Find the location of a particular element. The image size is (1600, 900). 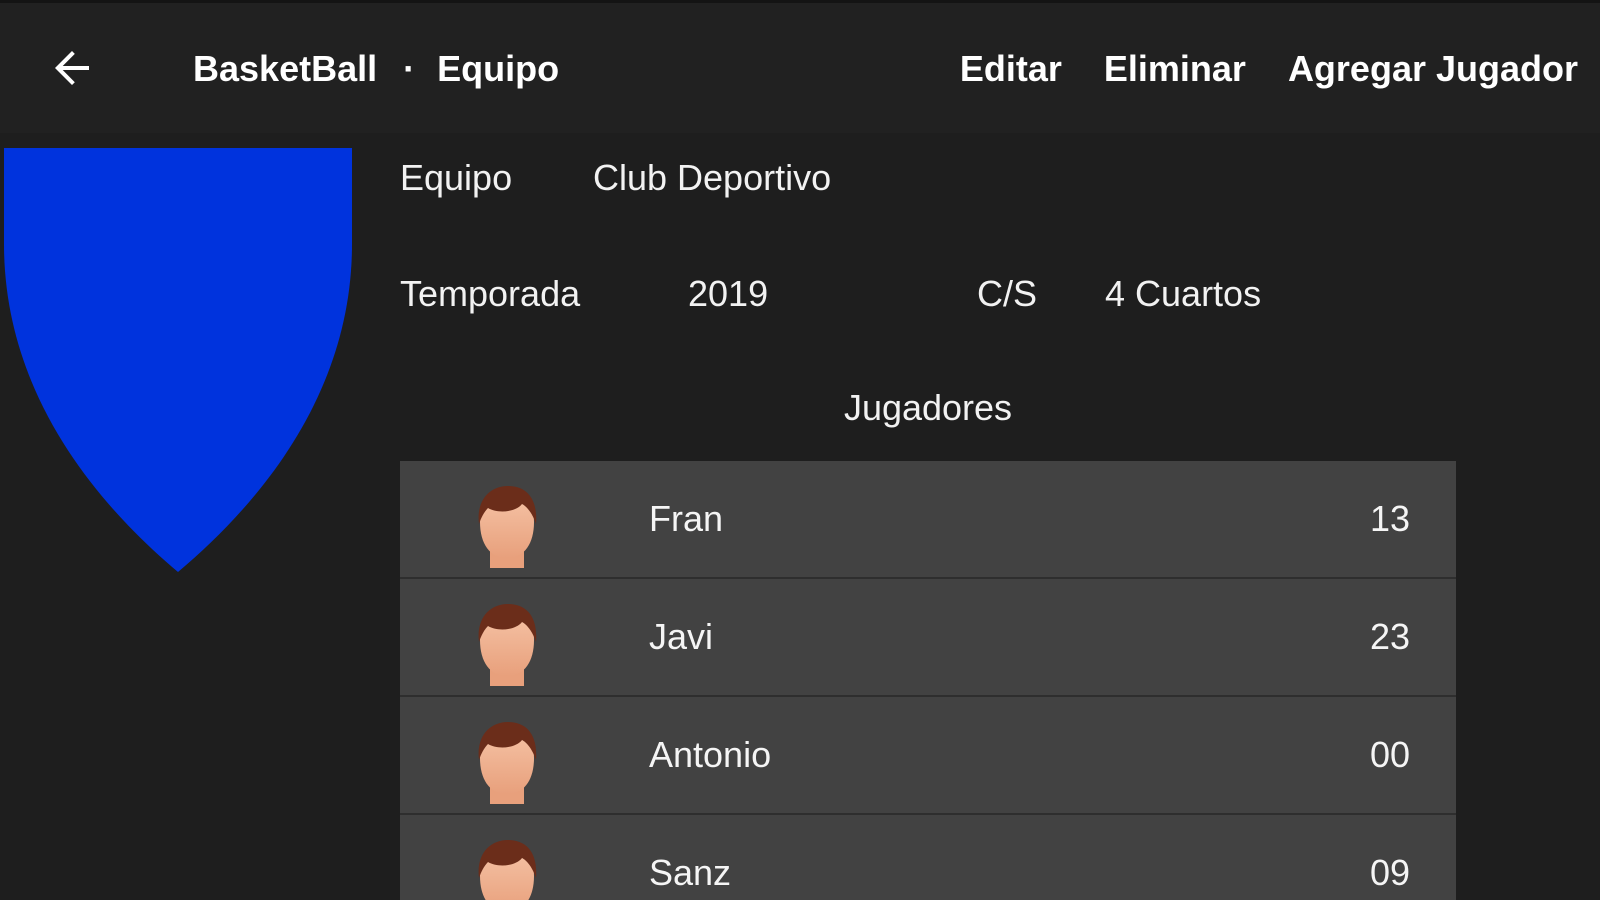

list-item: Sanz 09 is located at coordinates (928, 857).